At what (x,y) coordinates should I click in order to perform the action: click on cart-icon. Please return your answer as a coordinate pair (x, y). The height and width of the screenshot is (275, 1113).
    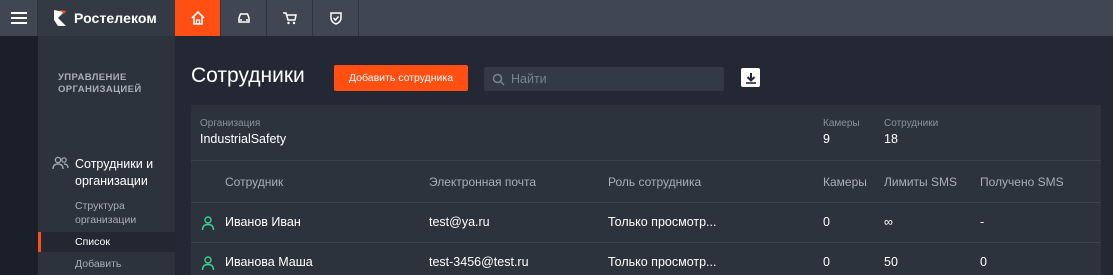
    Looking at the image, I should click on (289, 18).